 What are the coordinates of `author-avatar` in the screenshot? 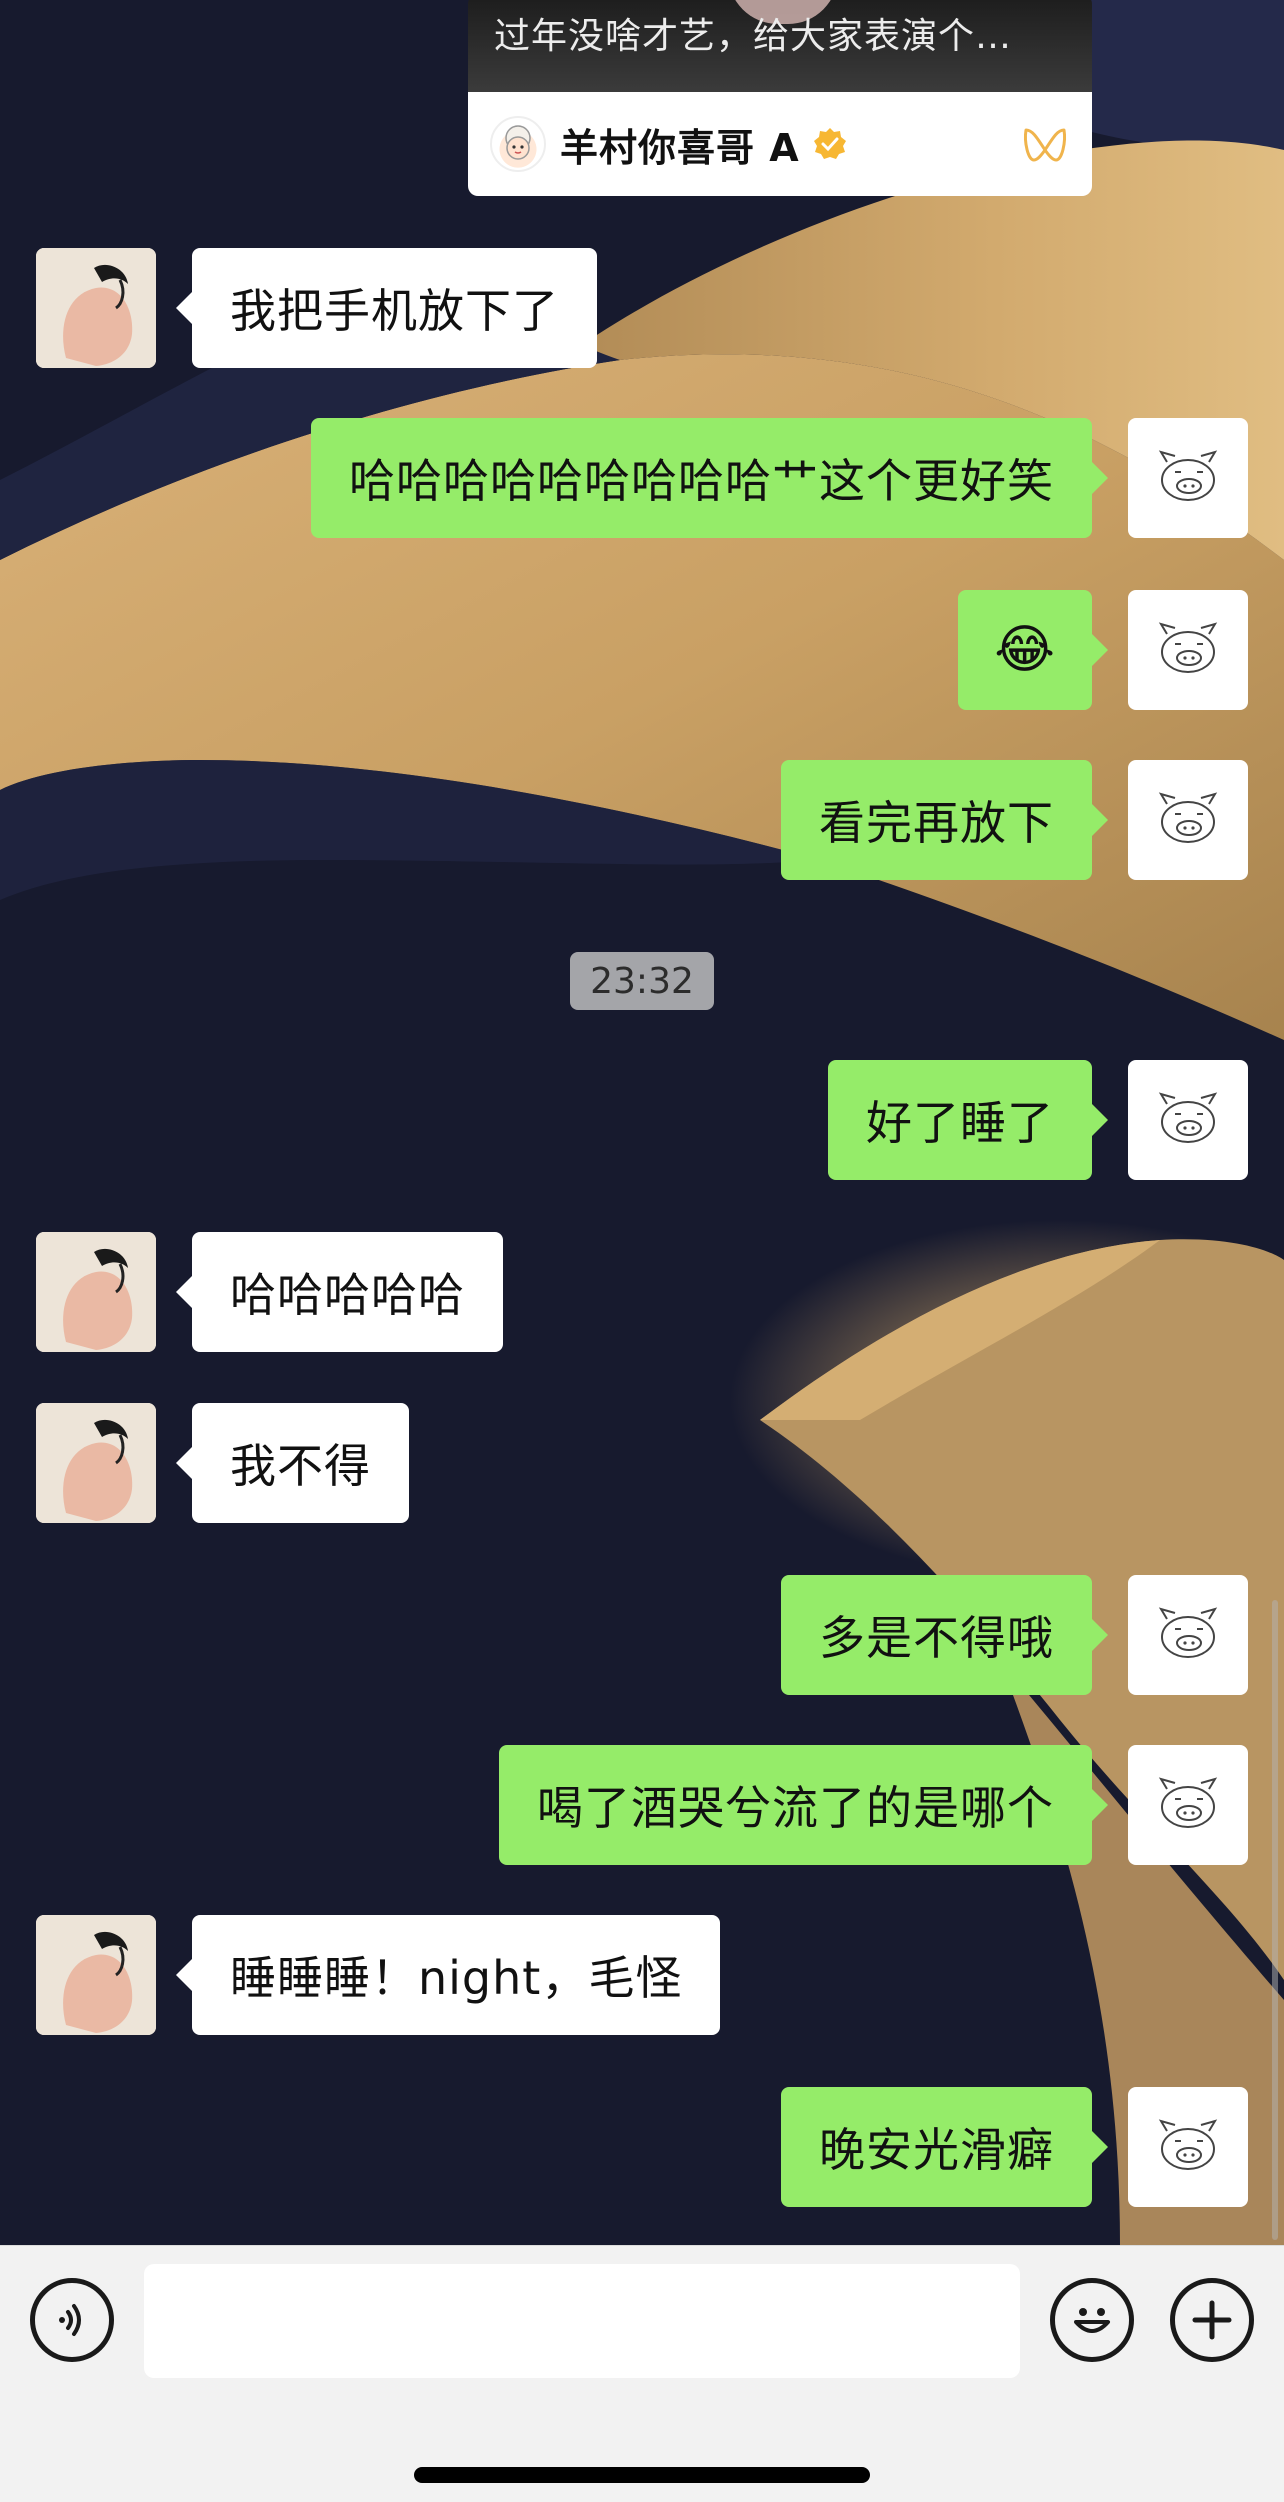 It's located at (518, 144).